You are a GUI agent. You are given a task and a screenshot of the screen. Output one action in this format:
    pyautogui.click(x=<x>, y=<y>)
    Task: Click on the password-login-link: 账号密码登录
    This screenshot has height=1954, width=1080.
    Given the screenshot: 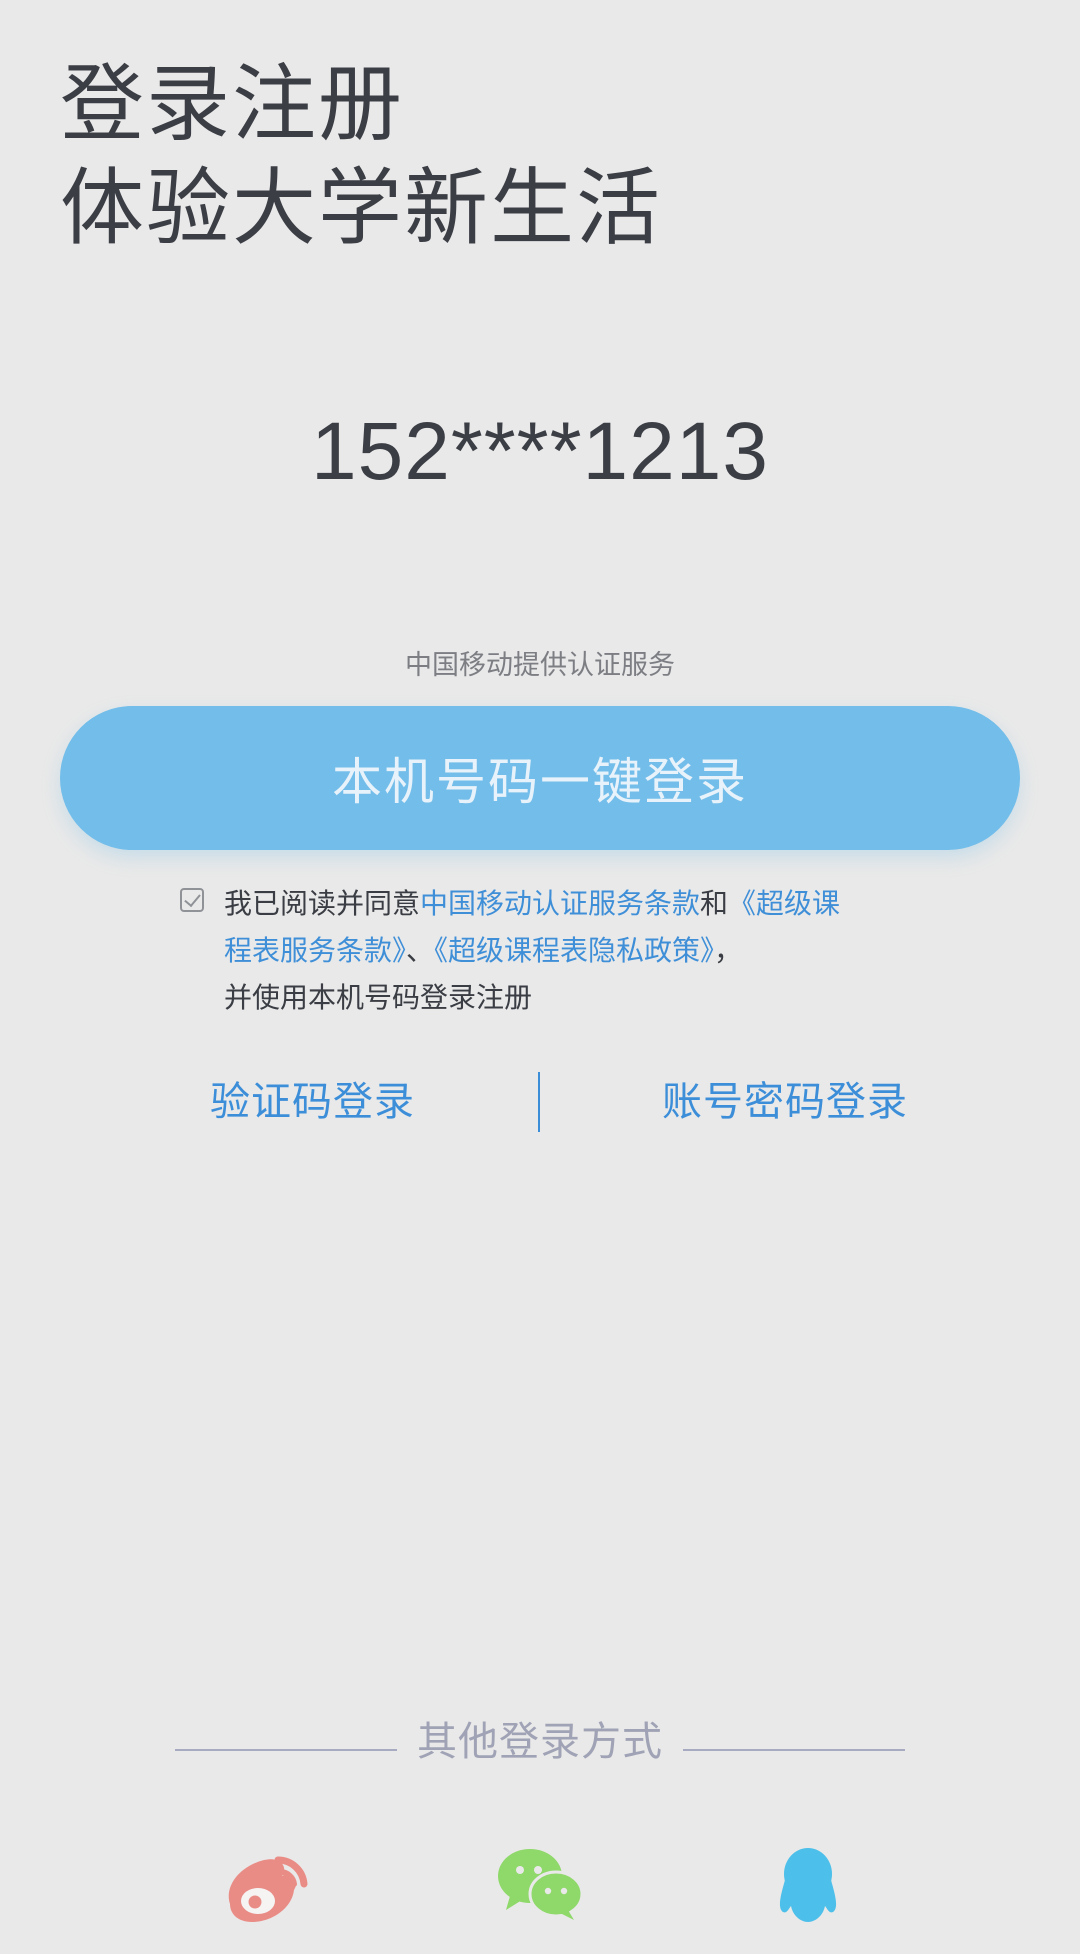 What is the action you would take?
    pyautogui.click(x=785, y=1102)
    